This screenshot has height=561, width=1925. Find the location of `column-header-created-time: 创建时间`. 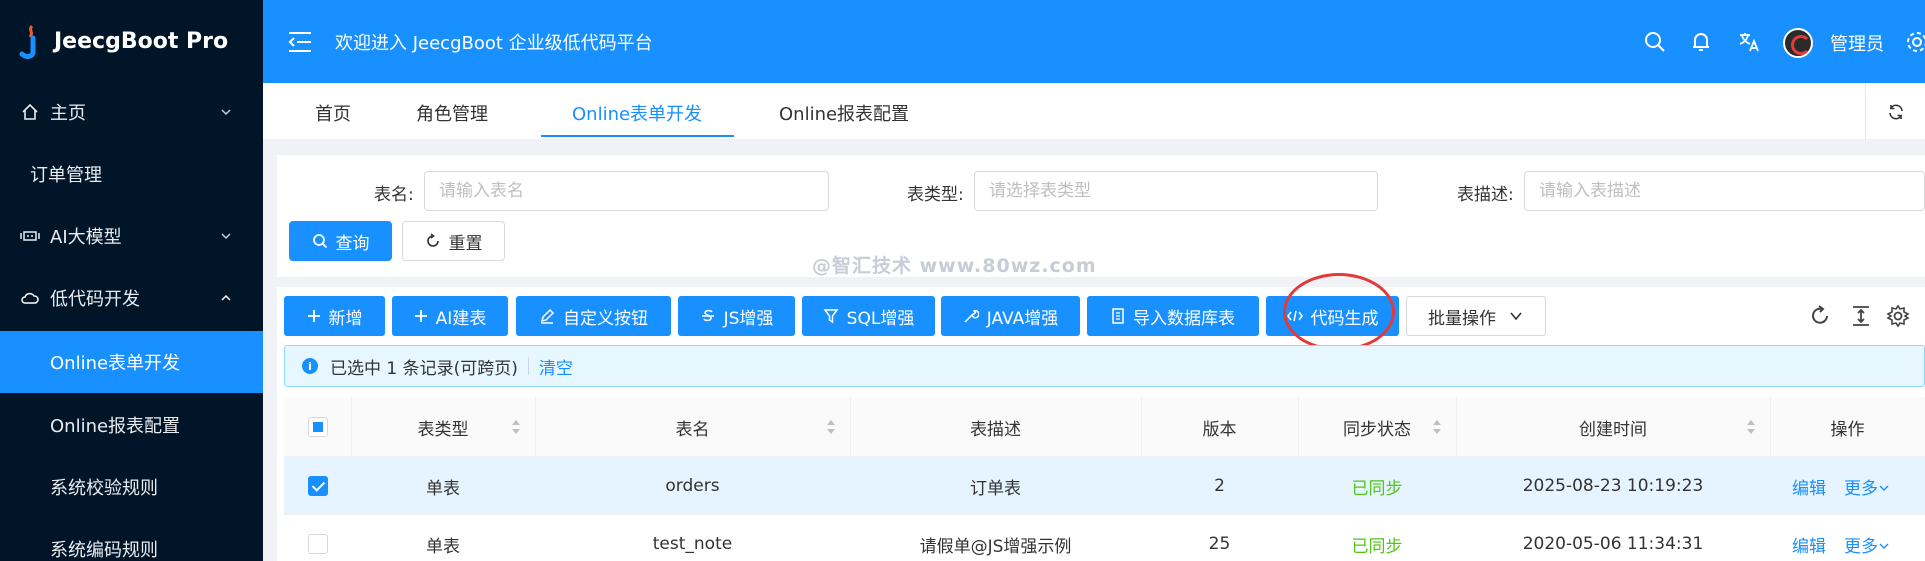

column-header-created-time: 创建时间 is located at coordinates (1613, 427).